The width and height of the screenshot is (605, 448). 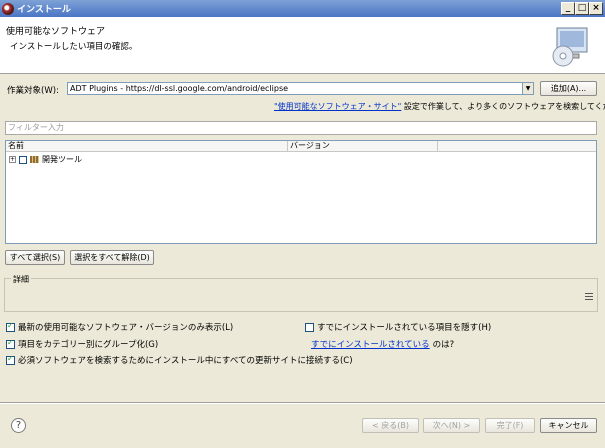 I want to click on next-button: 次へ(N) >, so click(x=451, y=425).